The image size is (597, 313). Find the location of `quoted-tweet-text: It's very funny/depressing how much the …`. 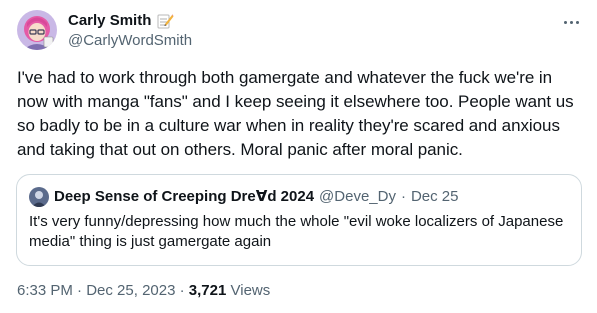

quoted-tweet-text: It's very funny/depressing how much the … is located at coordinates (296, 231).